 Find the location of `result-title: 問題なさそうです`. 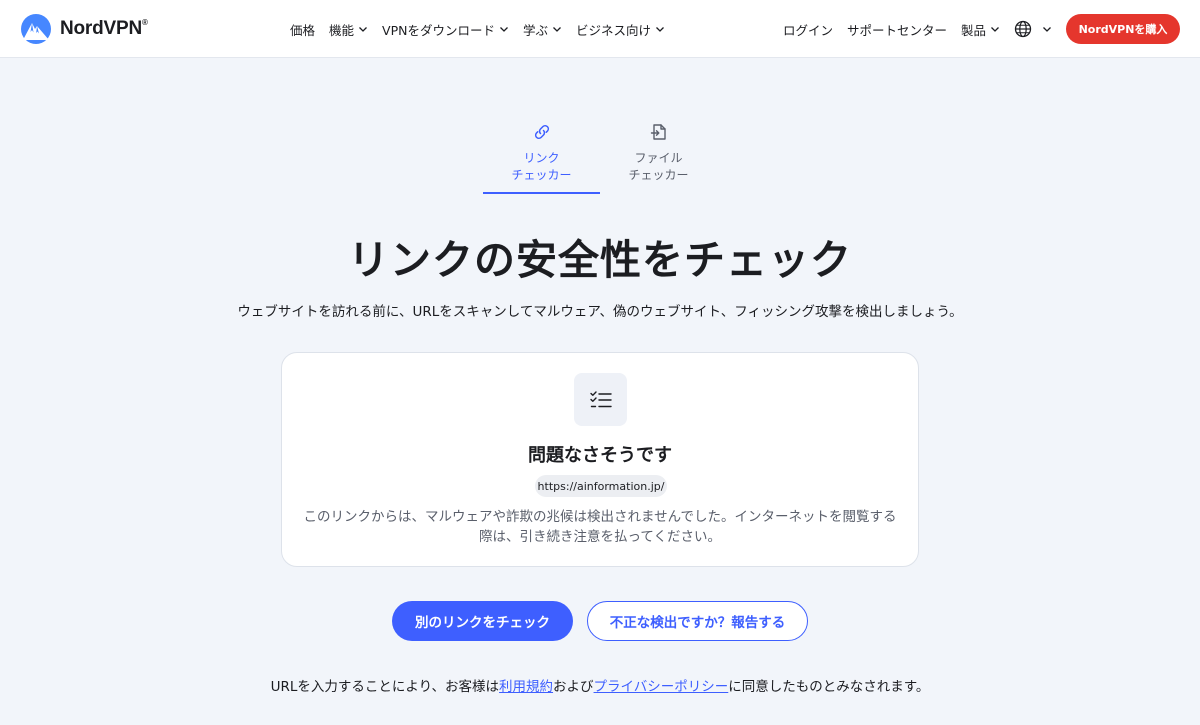

result-title: 問題なさそうです is located at coordinates (600, 455).